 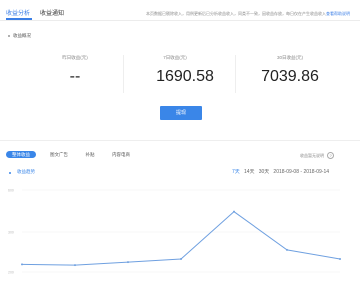 I want to click on range-30d: 30天, so click(x=264, y=172).